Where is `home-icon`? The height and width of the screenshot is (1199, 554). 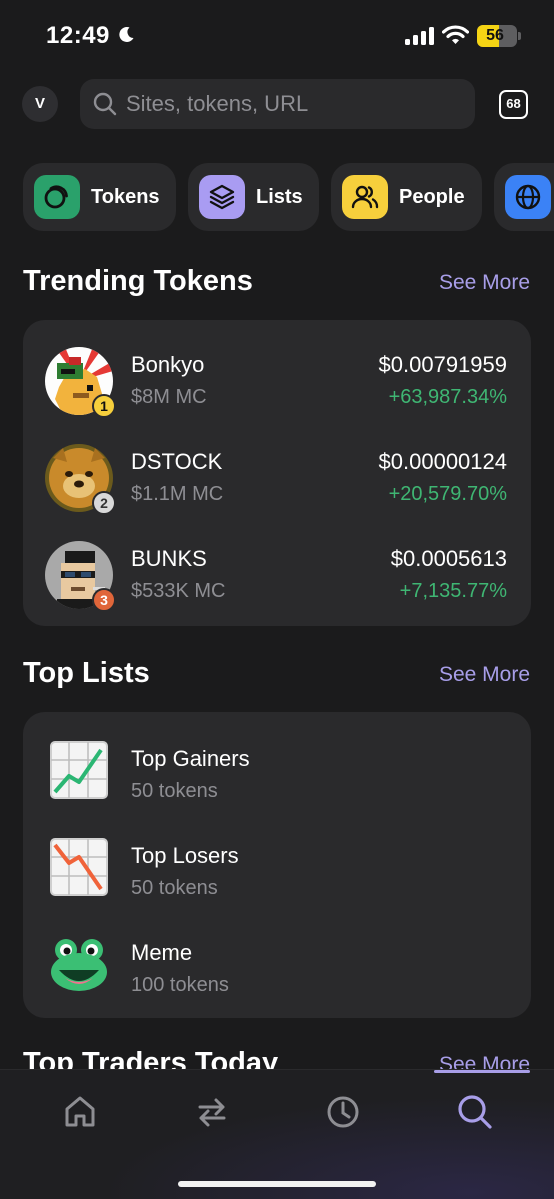 home-icon is located at coordinates (80, 1112).